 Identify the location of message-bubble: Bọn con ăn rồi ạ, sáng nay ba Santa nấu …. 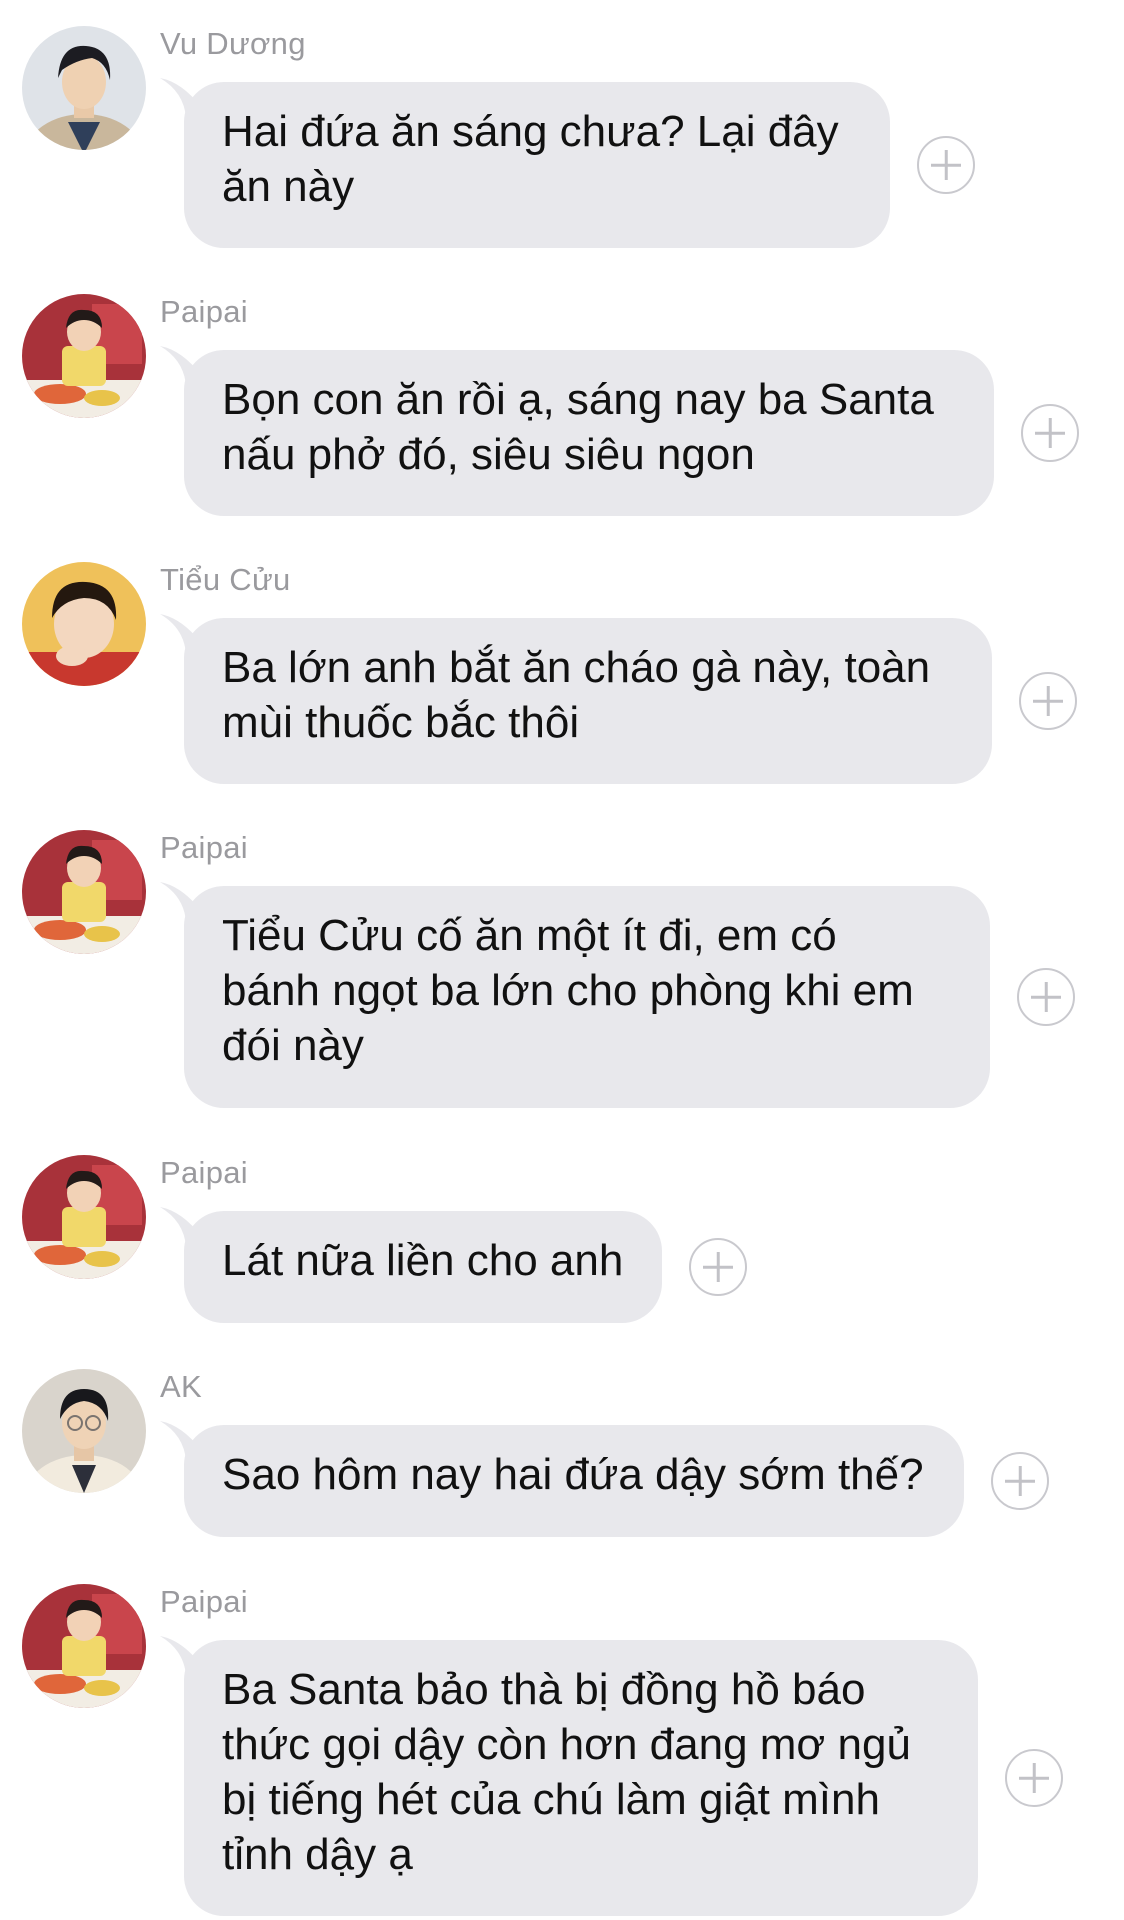
(589, 433).